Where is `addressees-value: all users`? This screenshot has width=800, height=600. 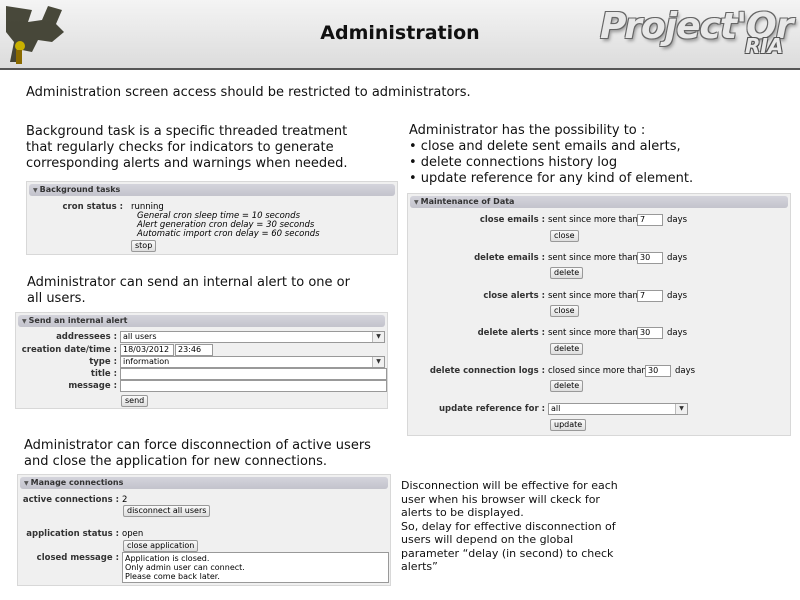 addressees-value: all users is located at coordinates (140, 336).